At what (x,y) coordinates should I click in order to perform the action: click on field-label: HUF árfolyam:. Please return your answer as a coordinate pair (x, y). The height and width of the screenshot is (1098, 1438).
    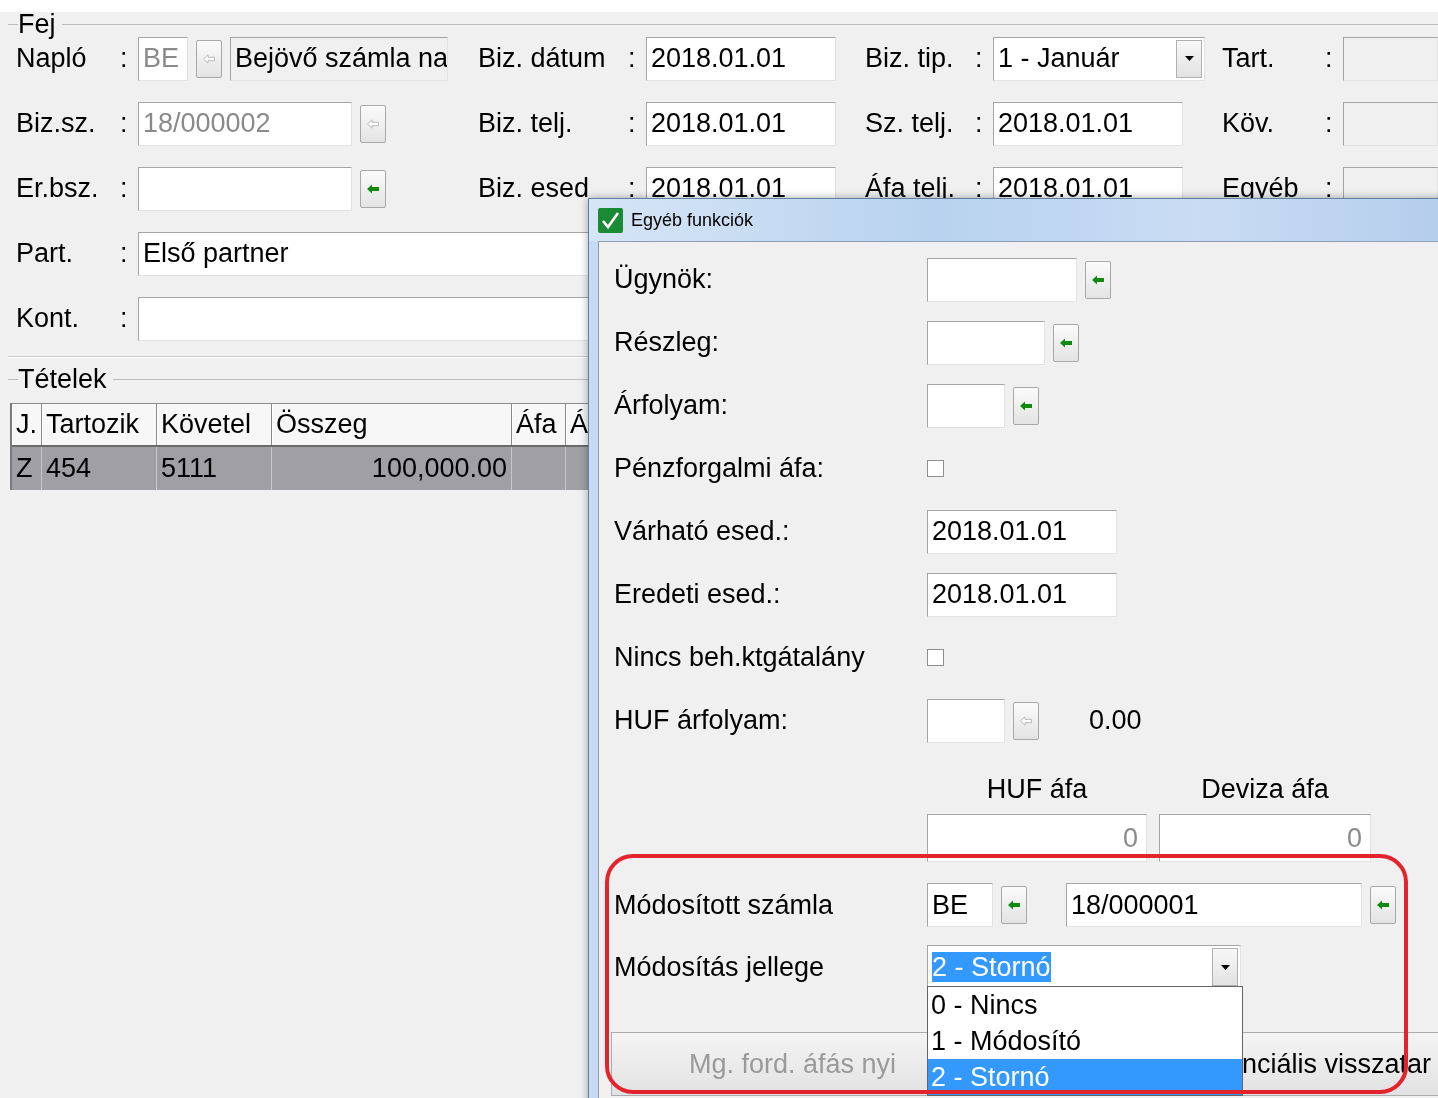
    Looking at the image, I should click on (702, 720).